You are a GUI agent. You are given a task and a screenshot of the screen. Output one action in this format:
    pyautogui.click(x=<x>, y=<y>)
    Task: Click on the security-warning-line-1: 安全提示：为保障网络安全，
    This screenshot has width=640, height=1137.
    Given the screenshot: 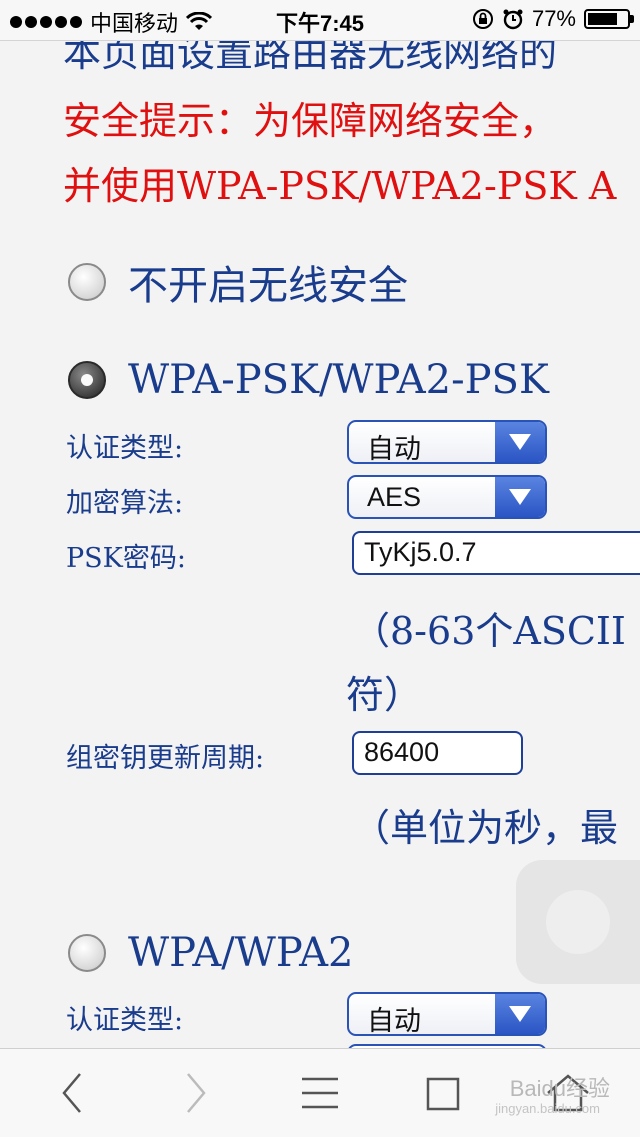 What is the action you would take?
    pyautogui.click(x=310, y=121)
    